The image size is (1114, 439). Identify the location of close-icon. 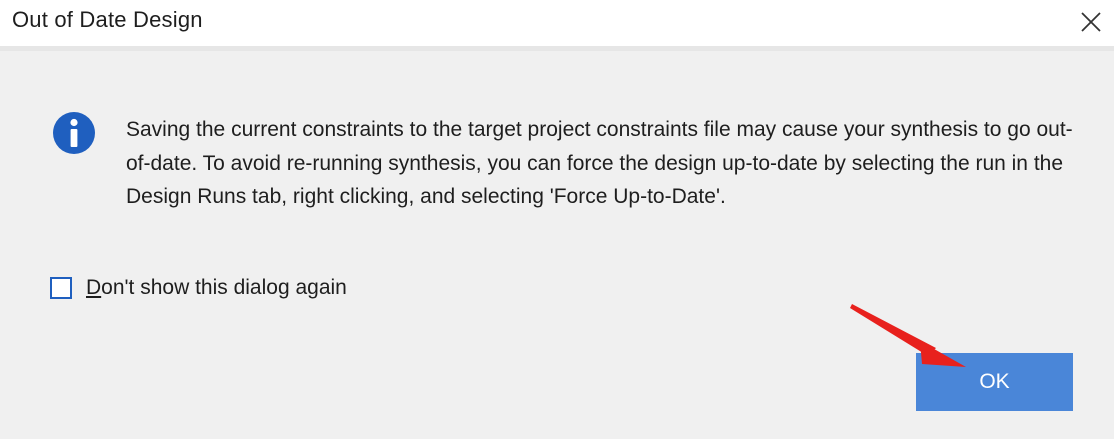
(1091, 22).